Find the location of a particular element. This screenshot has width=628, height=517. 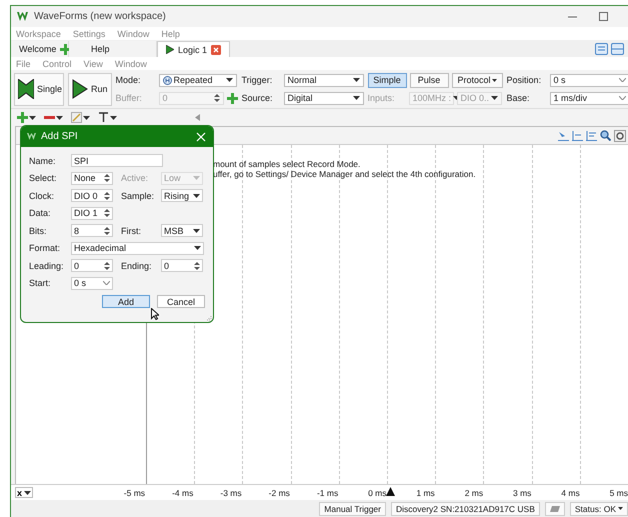

status-button: Status: OK is located at coordinates (599, 509).